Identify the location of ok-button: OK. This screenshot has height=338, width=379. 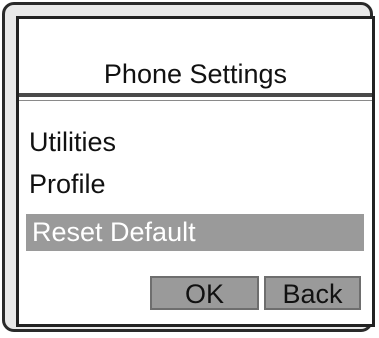
(204, 293).